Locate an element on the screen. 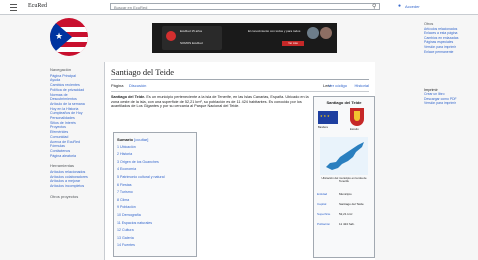 The height and width of the screenshot is (260, 478). banner-sub-text: SOMOS EcuRed is located at coordinates (191, 43).